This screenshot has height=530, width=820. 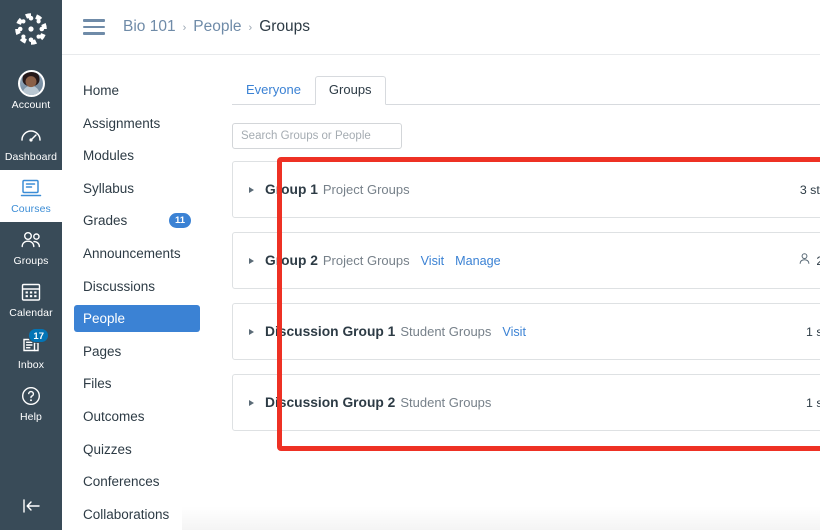 I want to click on course-nav-item-conferences: Conferences, so click(x=137, y=481).